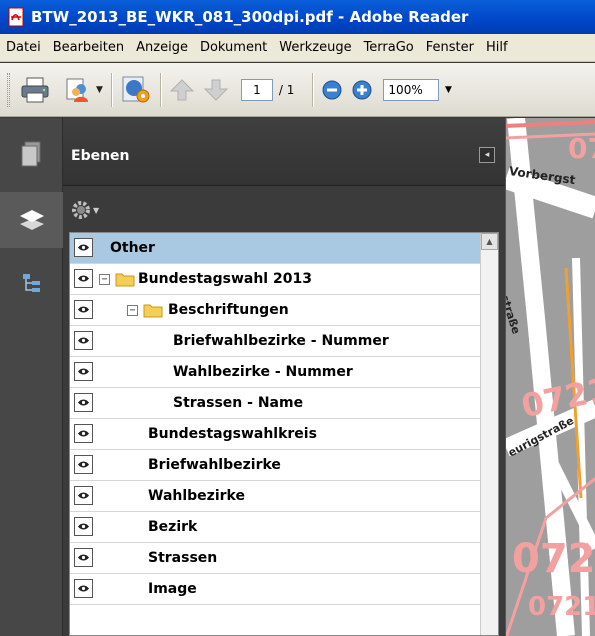  I want to click on menu-datei: Datei, so click(23, 47).